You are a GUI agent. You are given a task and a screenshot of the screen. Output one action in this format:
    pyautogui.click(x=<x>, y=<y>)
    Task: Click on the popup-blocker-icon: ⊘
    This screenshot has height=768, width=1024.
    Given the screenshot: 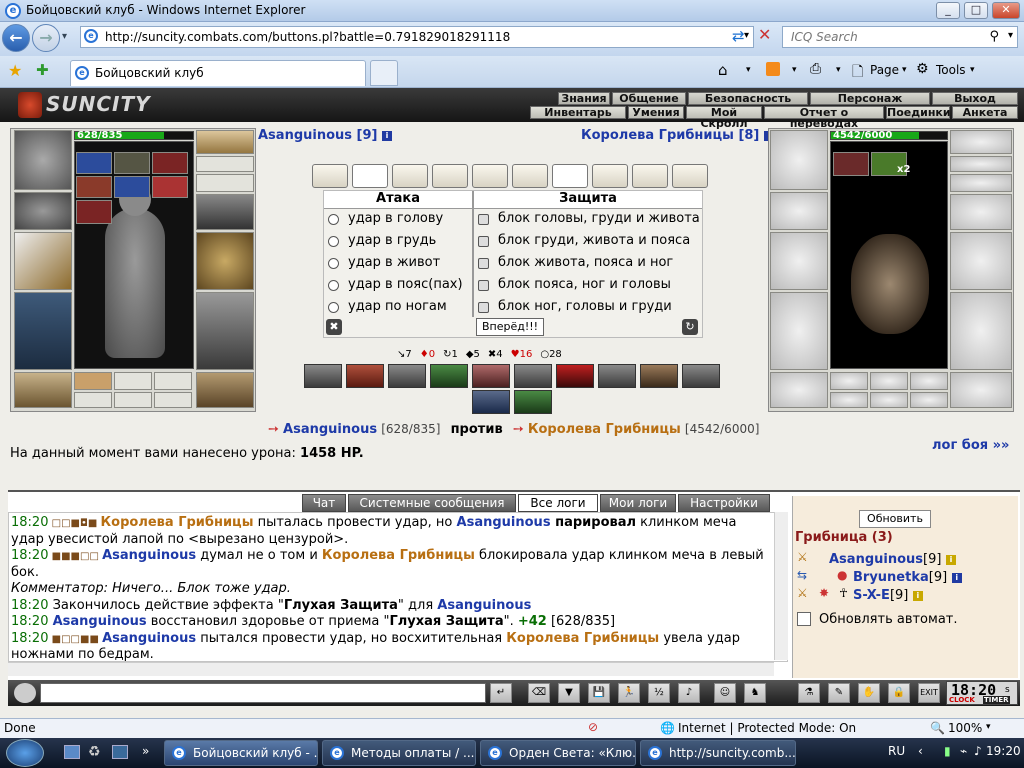 What is the action you would take?
    pyautogui.click(x=593, y=727)
    